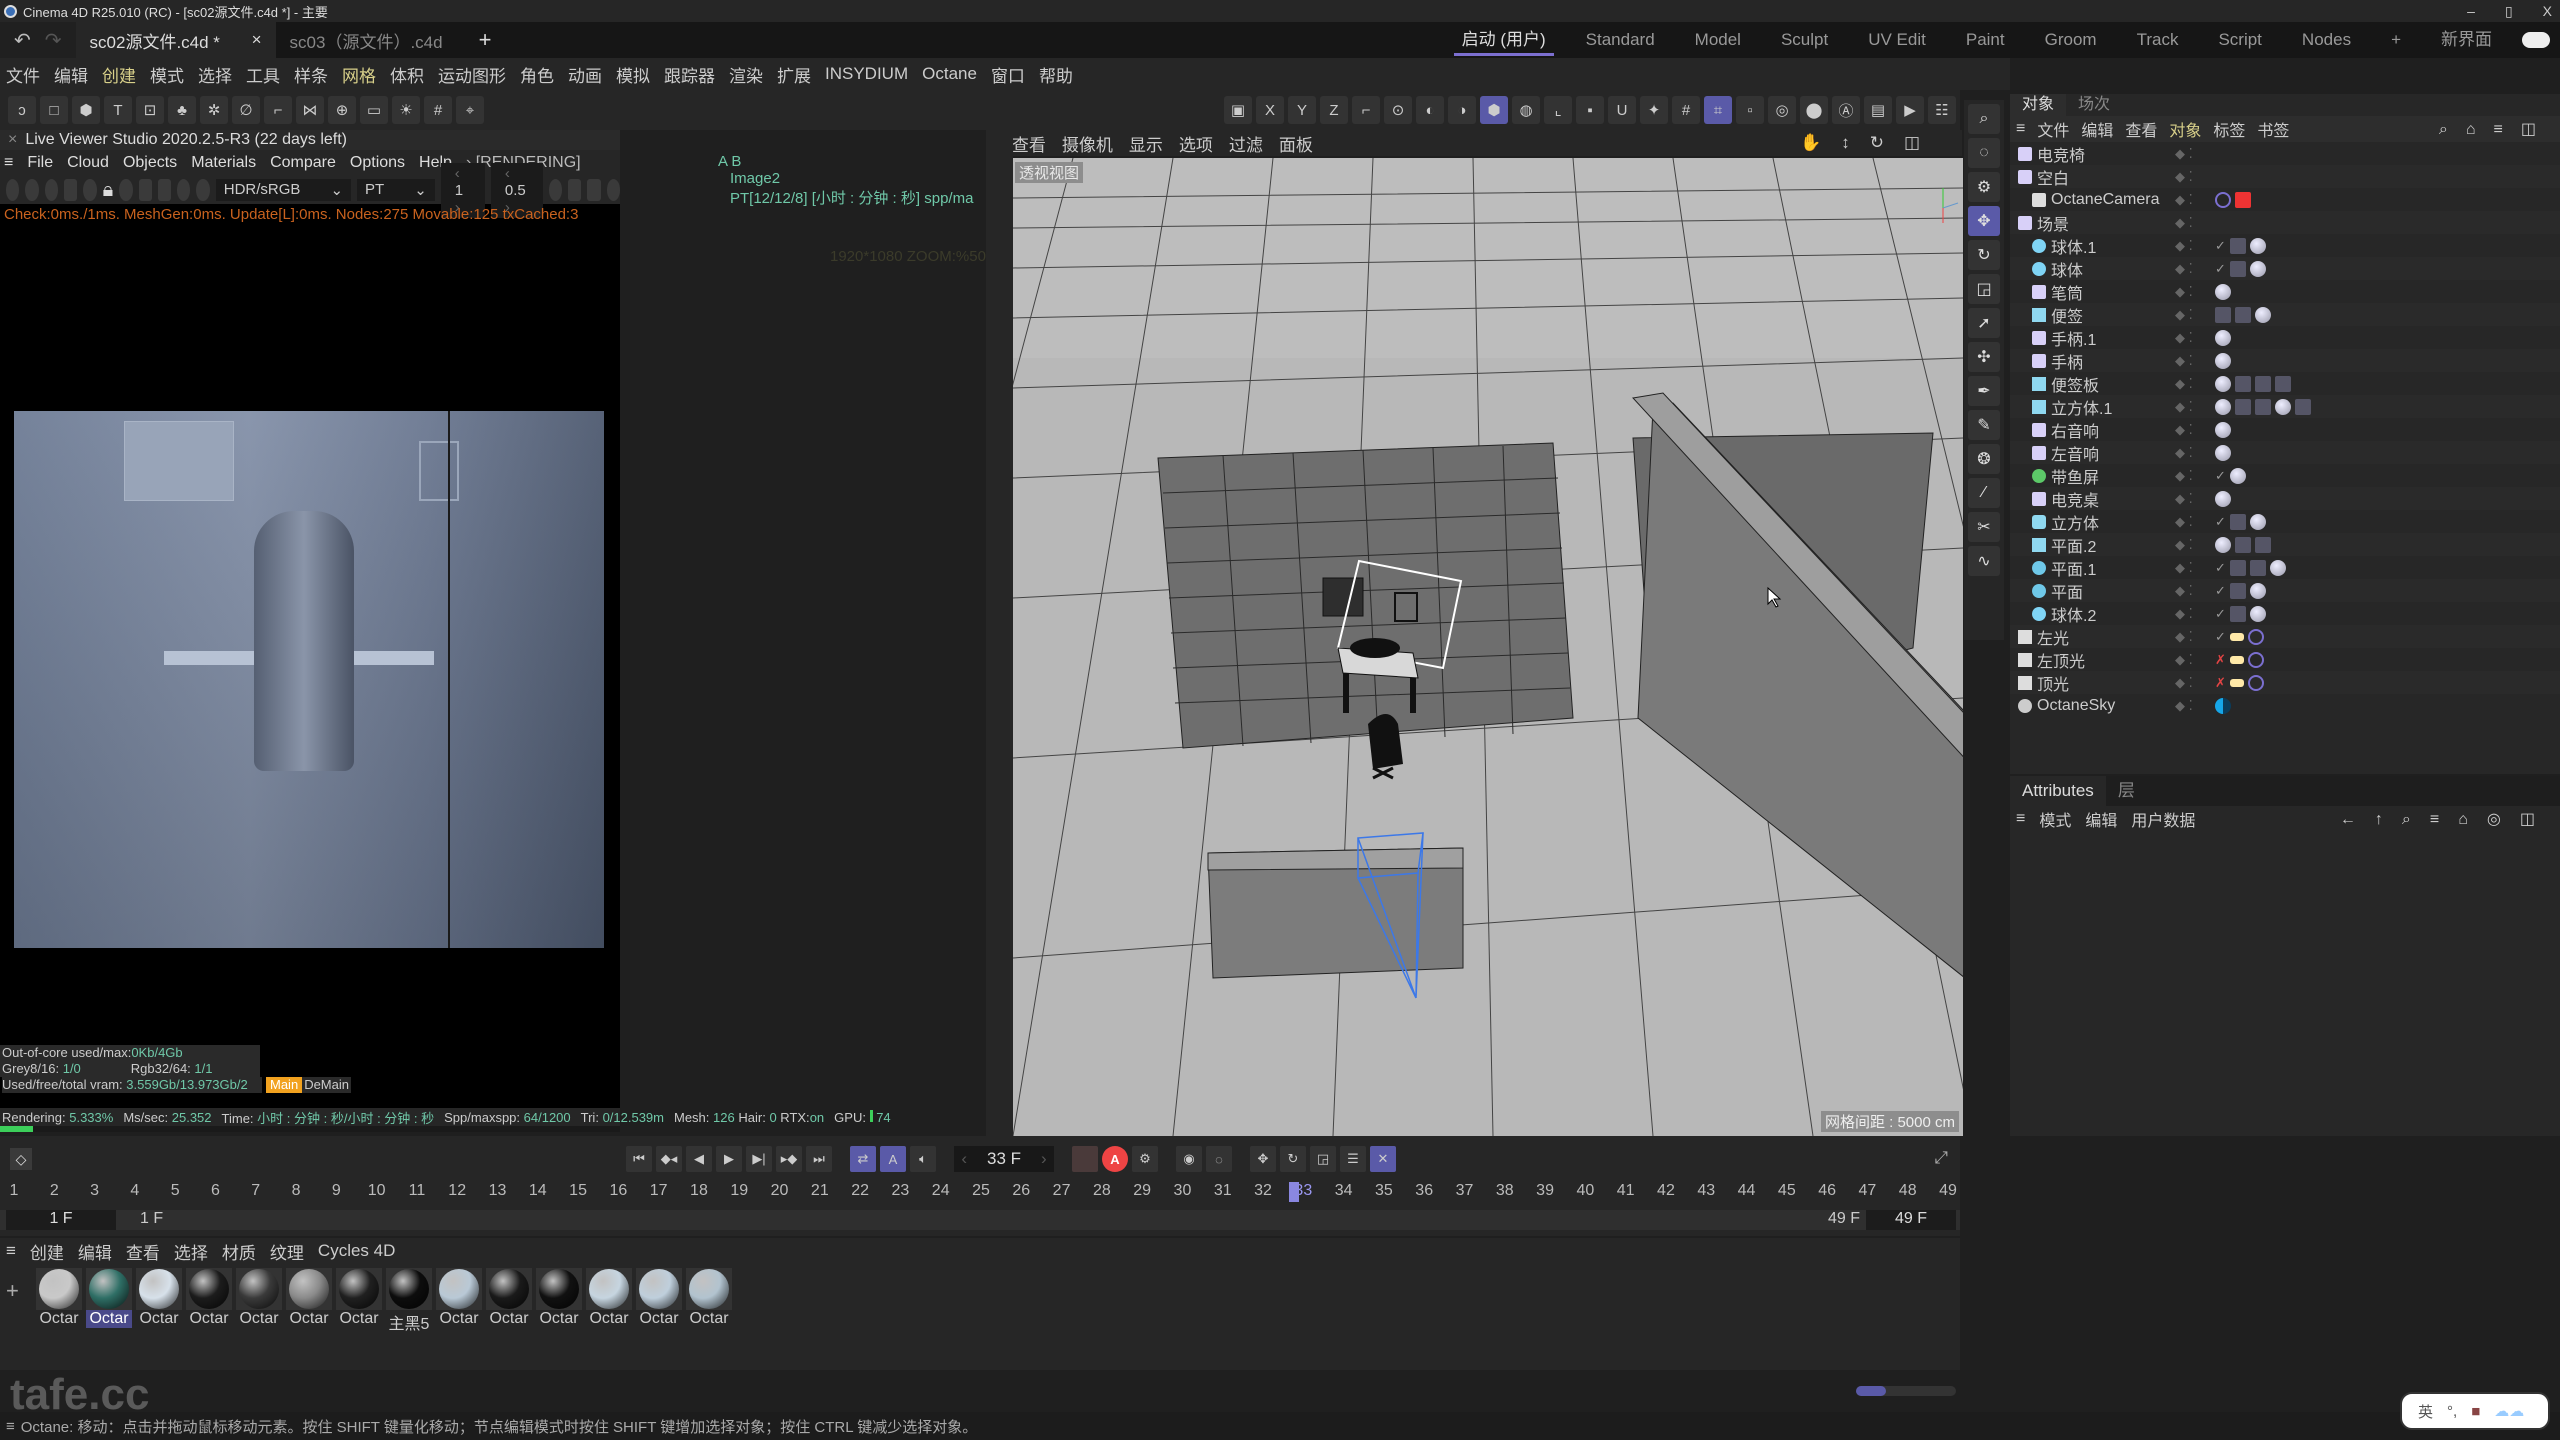  I want to click on grid-snap-icon: #, so click(1686, 110).